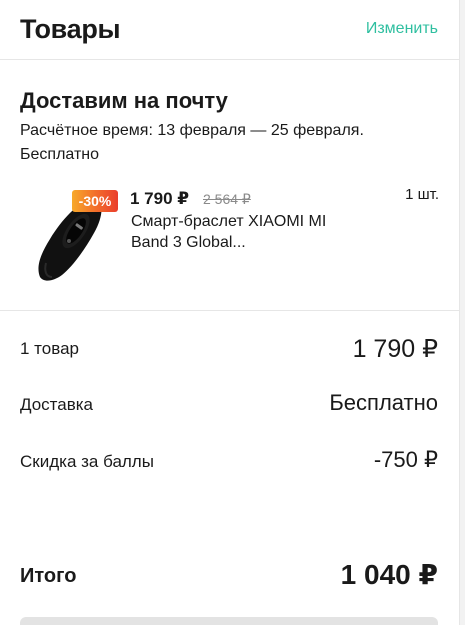 The height and width of the screenshot is (625, 465). What do you see at coordinates (229, 621) in the screenshot?
I see `checkout-button-edge` at bounding box center [229, 621].